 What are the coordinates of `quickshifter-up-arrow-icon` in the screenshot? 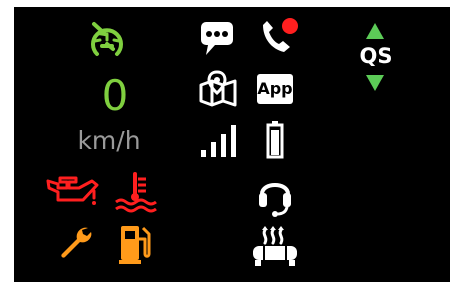 It's located at (375, 31).